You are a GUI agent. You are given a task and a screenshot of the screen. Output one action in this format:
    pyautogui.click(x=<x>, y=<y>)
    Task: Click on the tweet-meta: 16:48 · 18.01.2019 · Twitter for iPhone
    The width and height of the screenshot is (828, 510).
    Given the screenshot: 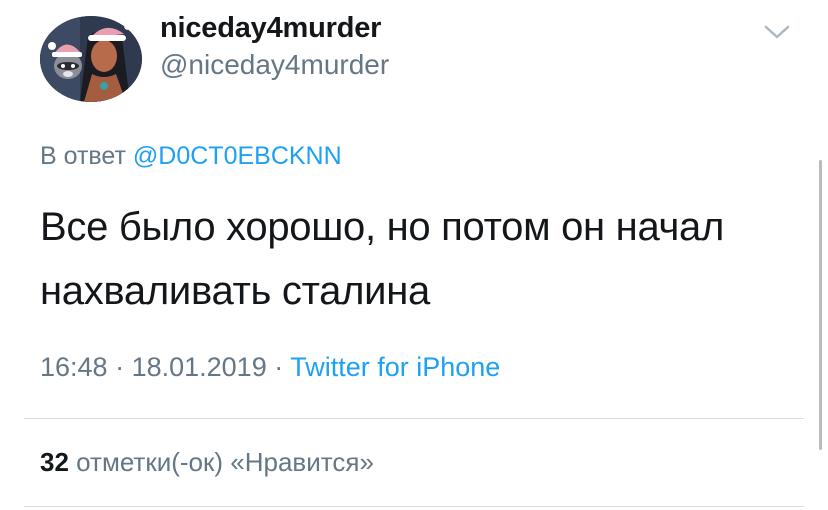 What is the action you would take?
    pyautogui.click(x=270, y=367)
    